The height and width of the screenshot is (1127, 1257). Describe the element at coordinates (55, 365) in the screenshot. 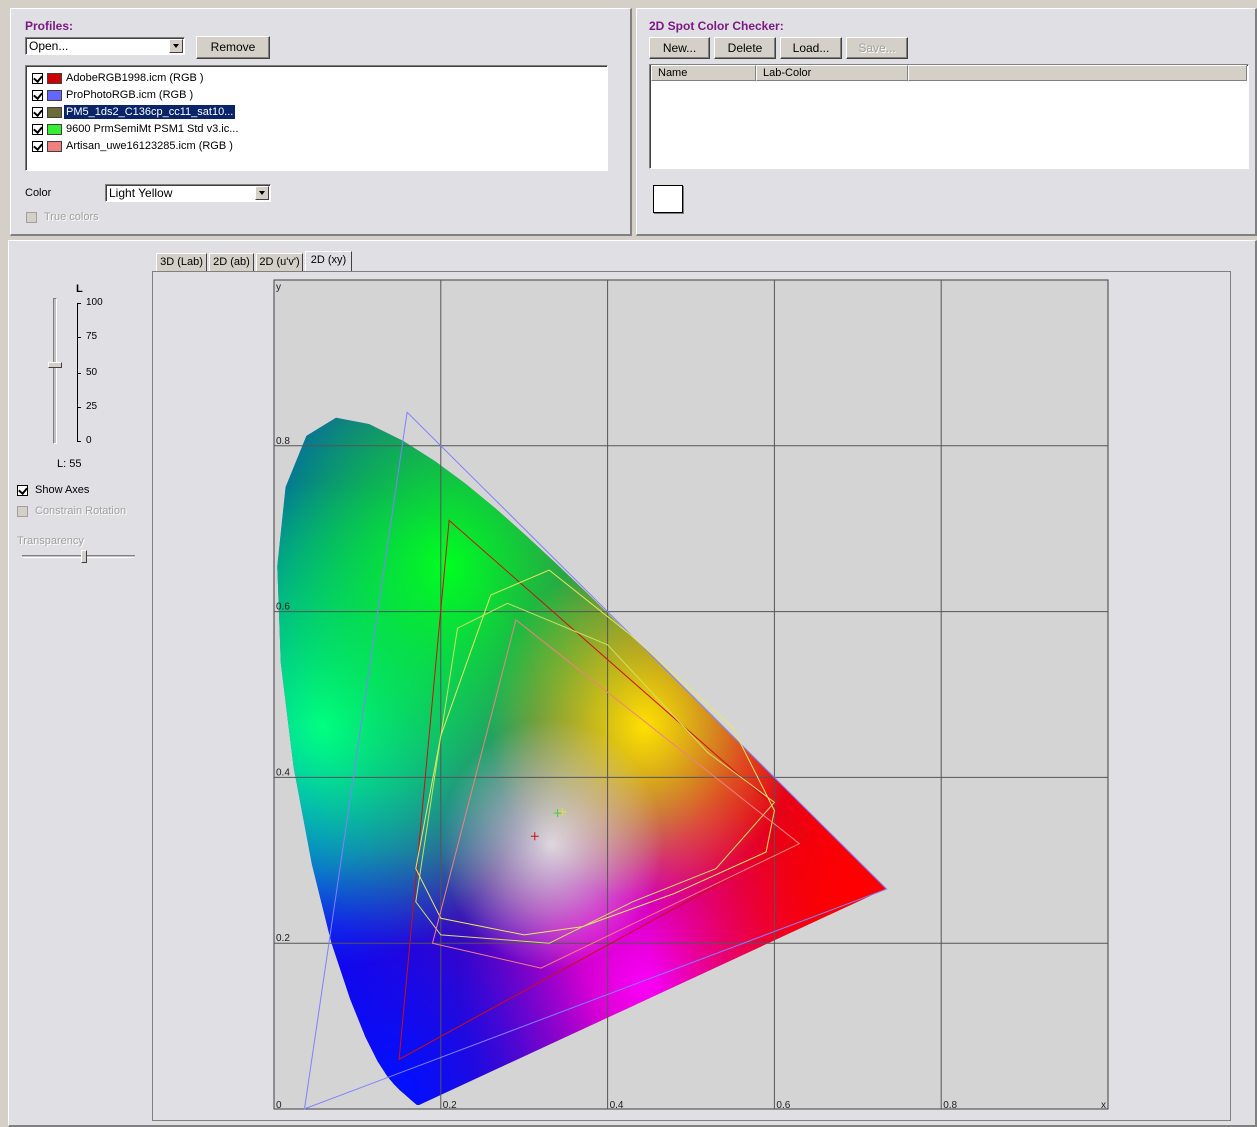

I see `l-slider-thumb` at that location.